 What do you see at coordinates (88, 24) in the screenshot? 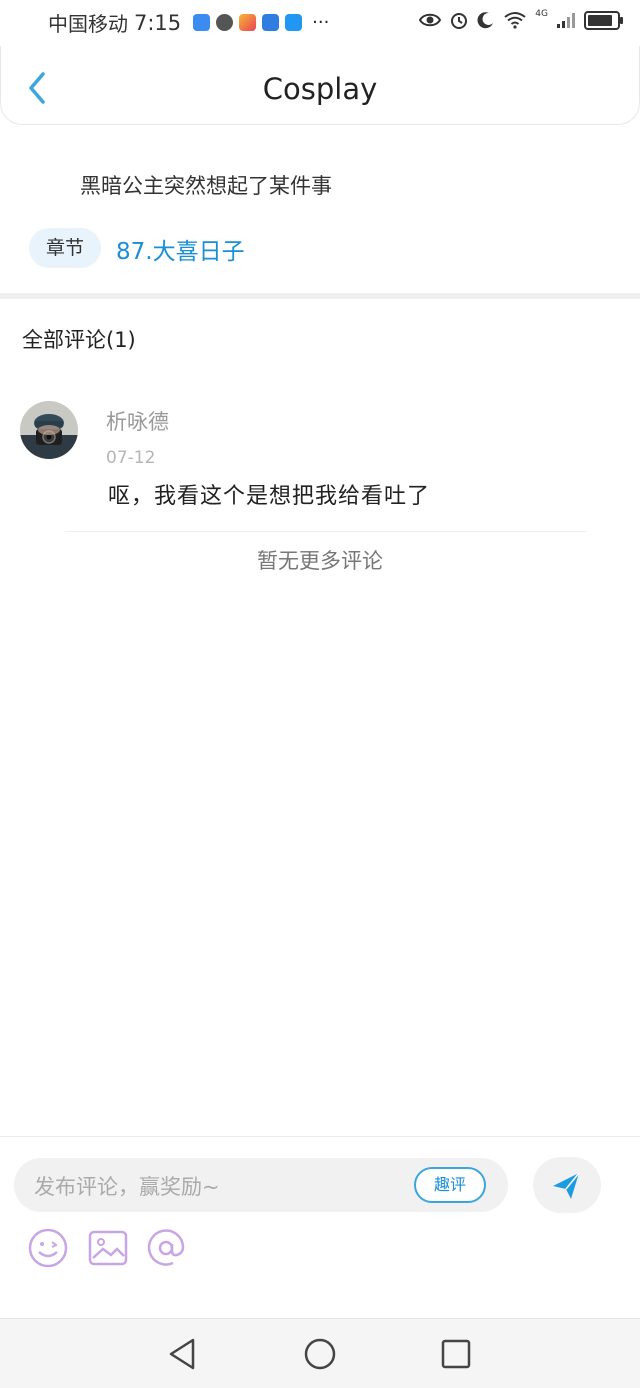
I see `carrier-label: 中国移动` at bounding box center [88, 24].